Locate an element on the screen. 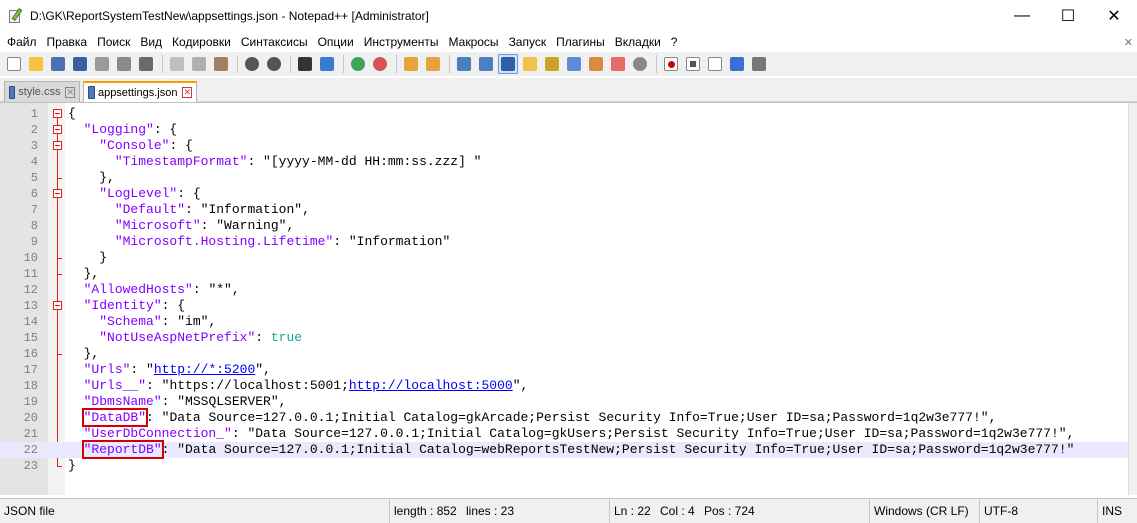  close-all-icon is located at coordinates (124, 64).